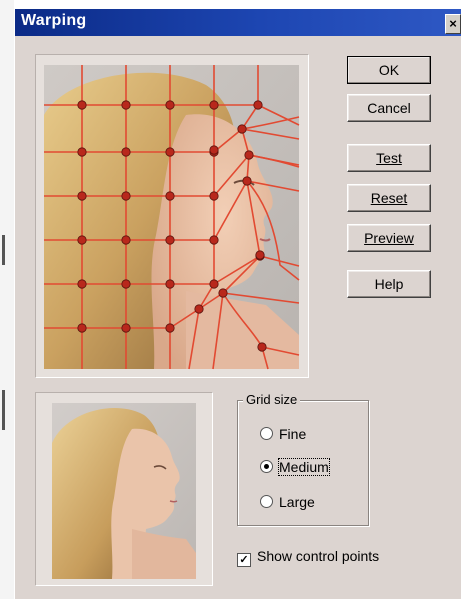  Describe the element at coordinates (173, 501) in the screenshot. I see `lips-mark` at that location.